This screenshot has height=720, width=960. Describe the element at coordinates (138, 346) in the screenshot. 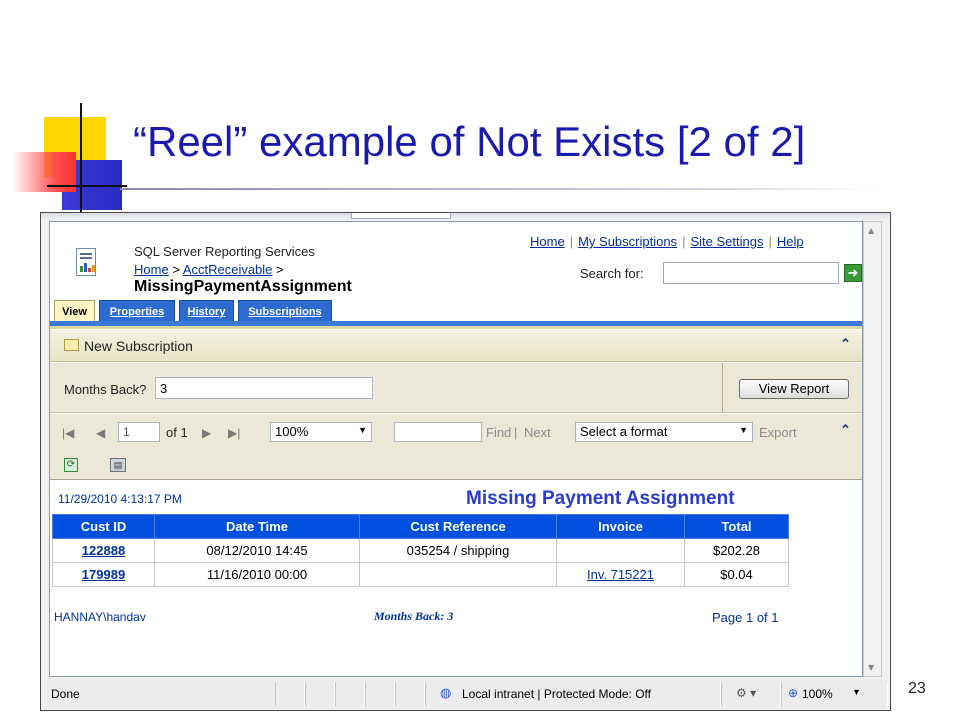

I see `new-subscription-link: New Subscription` at that location.